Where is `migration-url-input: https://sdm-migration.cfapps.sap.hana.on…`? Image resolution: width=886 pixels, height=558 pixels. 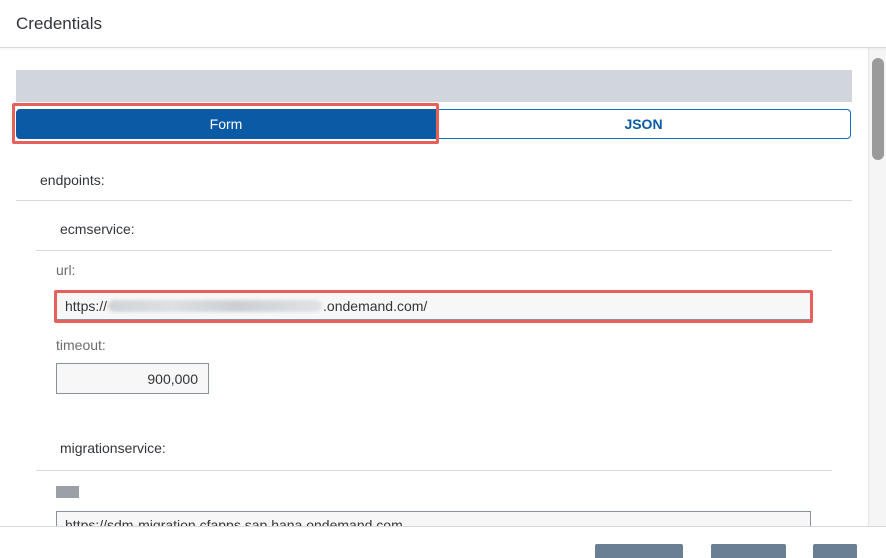
migration-url-input: https://sdm-migration.cfapps.sap.hana.on… is located at coordinates (433, 518).